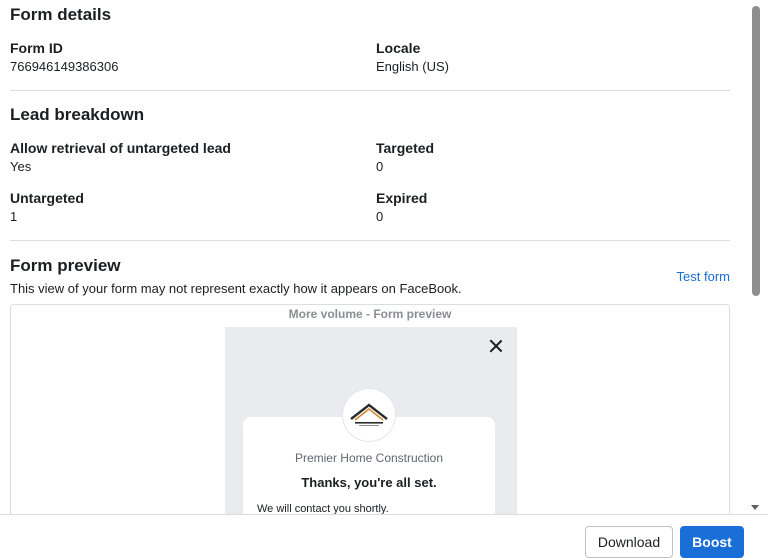  What do you see at coordinates (64, 66) in the screenshot?
I see `form-id-value: 766946149386306` at bounding box center [64, 66].